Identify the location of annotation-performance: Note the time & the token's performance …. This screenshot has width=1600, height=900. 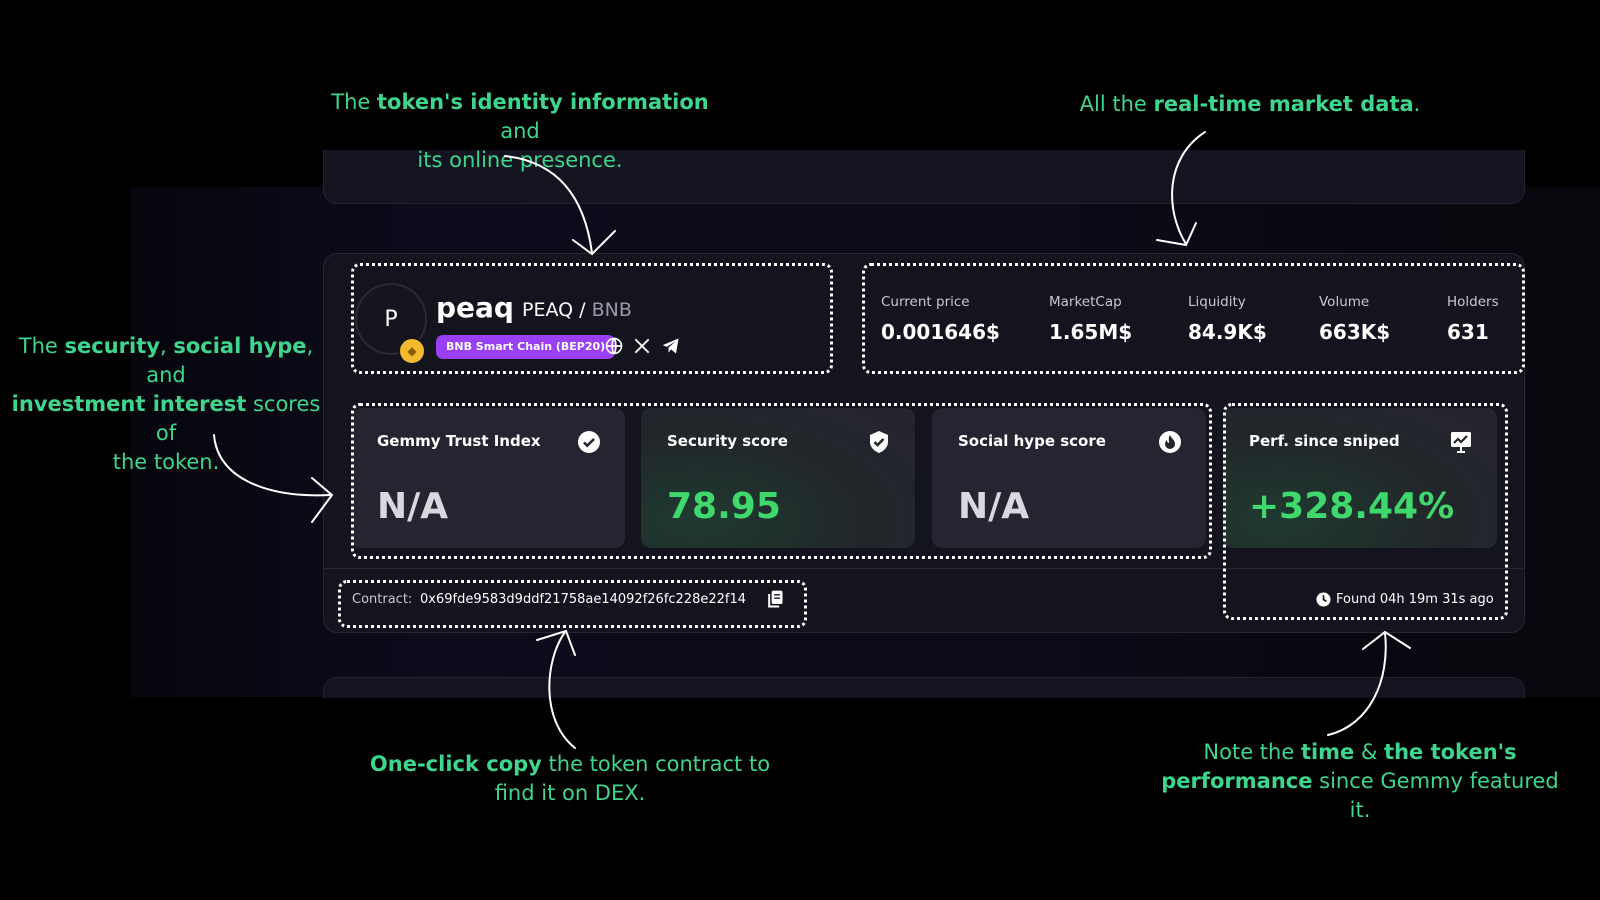
(1360, 781).